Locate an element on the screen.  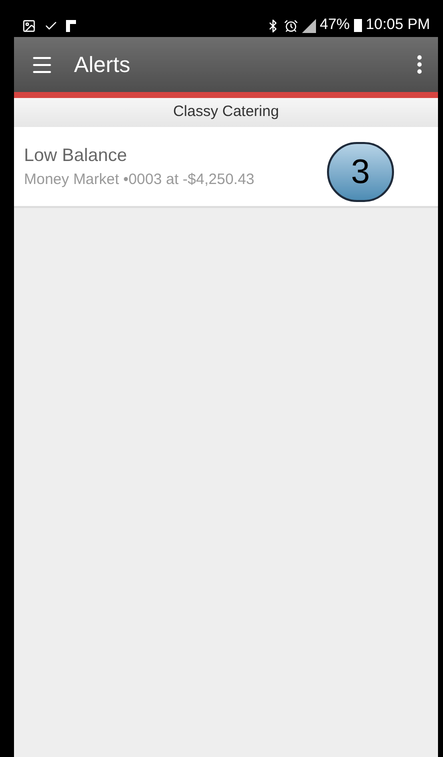
alert-detail: Money Market •0003 at -$4,250.43 is located at coordinates (139, 180).